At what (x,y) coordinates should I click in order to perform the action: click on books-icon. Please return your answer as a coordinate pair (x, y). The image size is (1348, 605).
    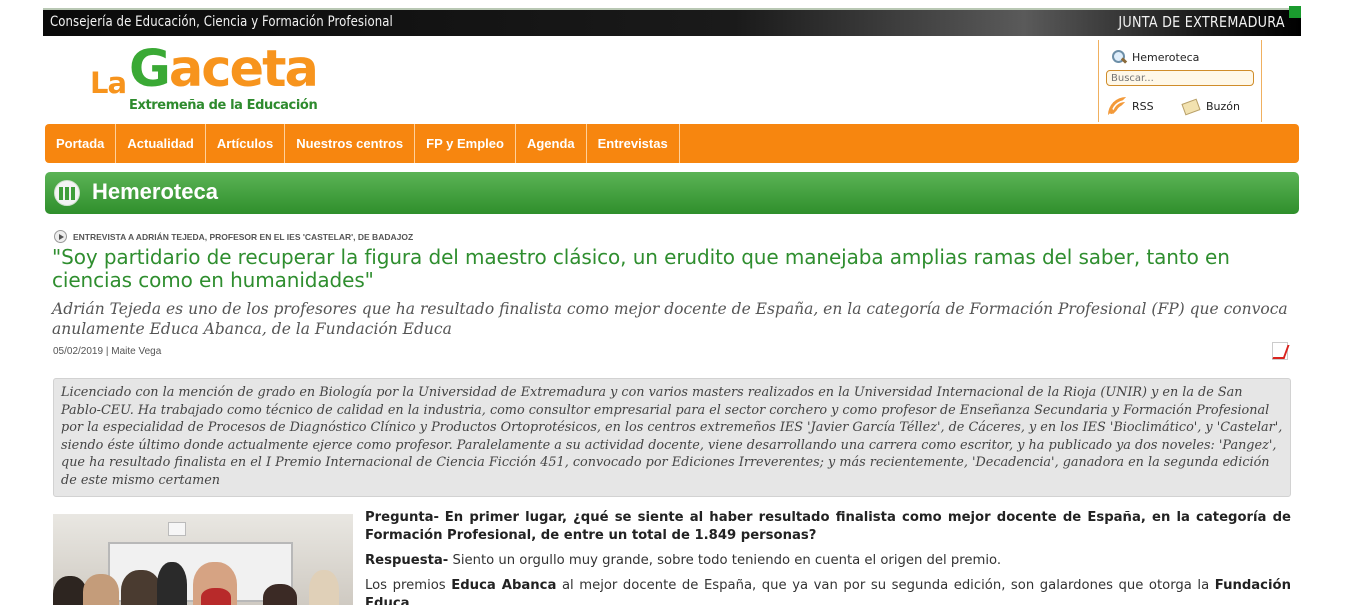
    Looking at the image, I should click on (67, 193).